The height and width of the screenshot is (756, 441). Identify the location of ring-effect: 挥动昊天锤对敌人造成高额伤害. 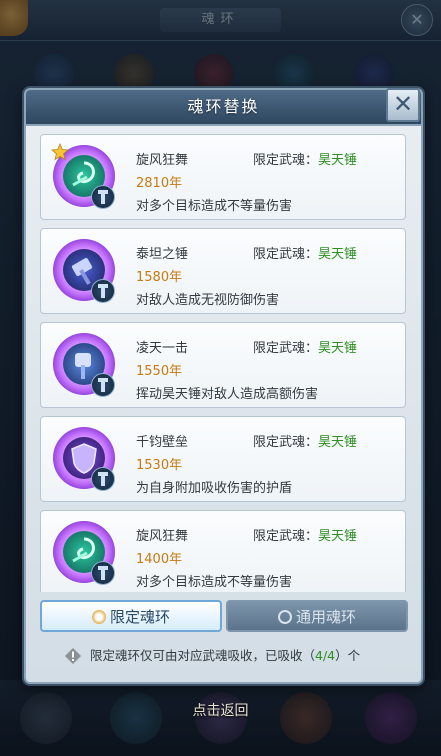
(227, 394).